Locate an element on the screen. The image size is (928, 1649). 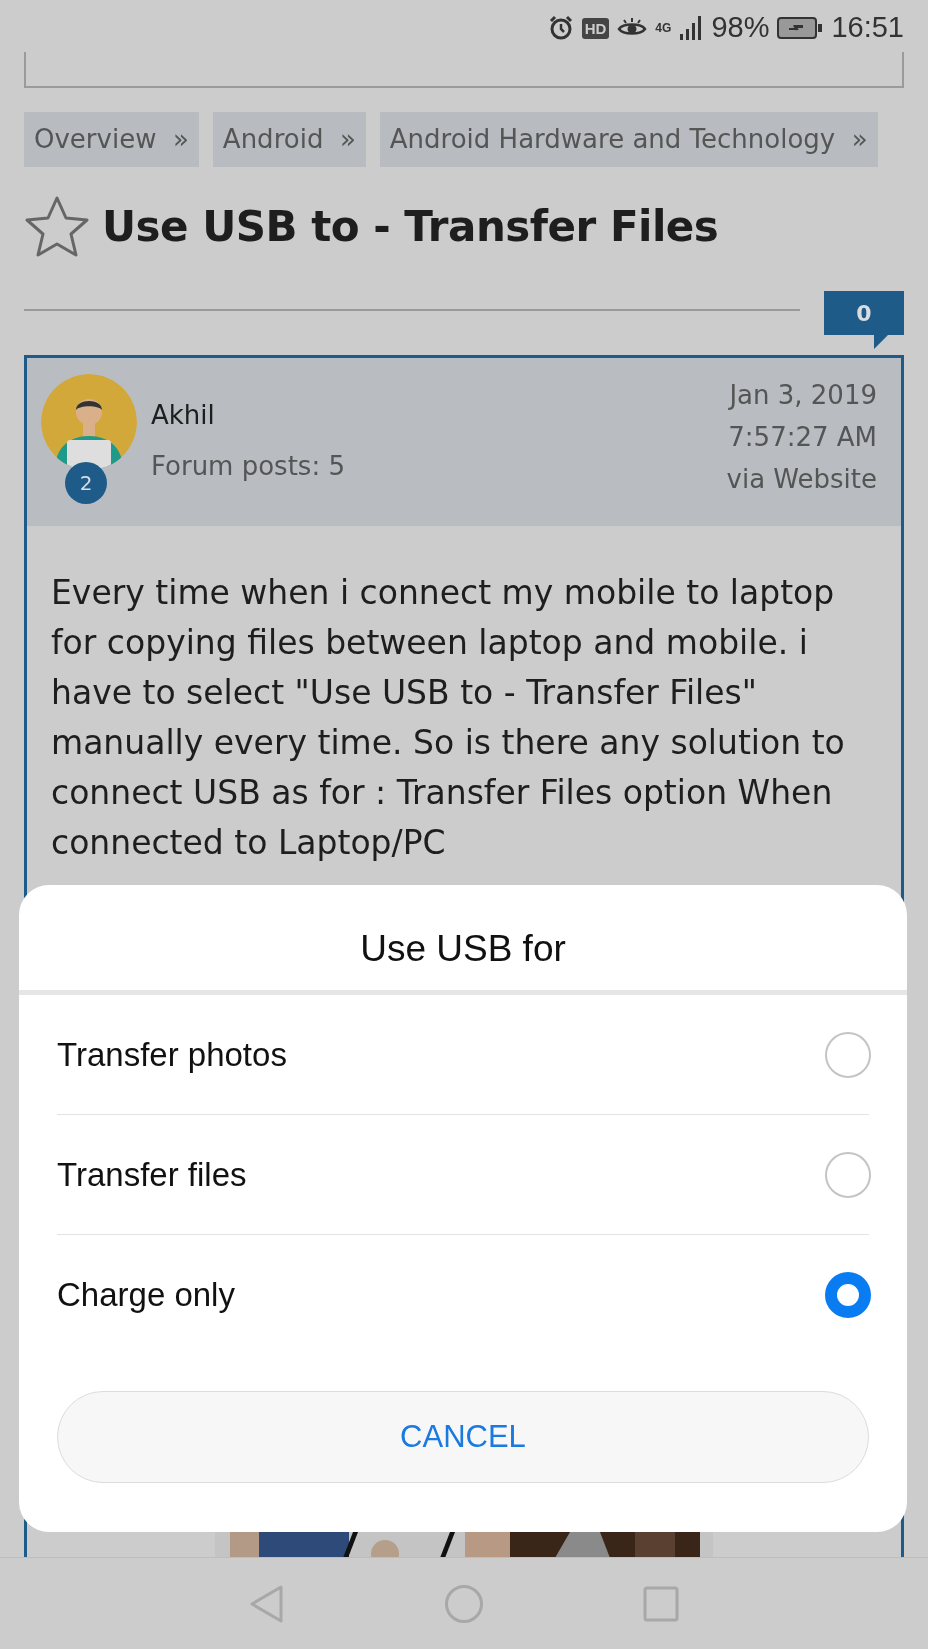
post-time: 7:57:27 AM is located at coordinates (802, 437).